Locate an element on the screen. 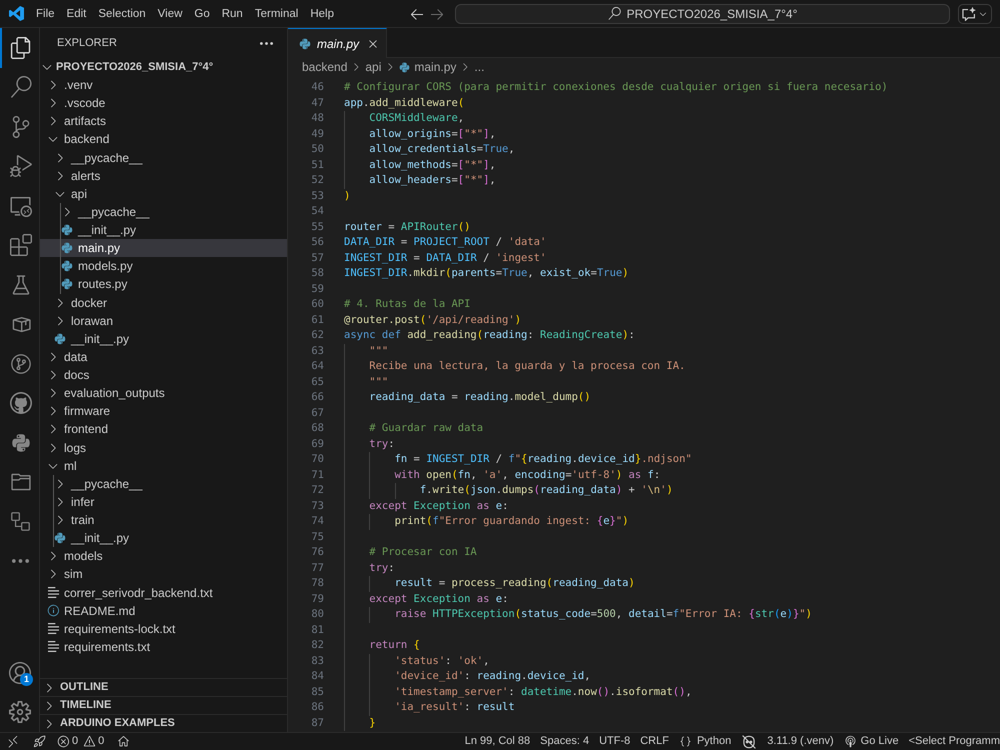  tree-item: .venv is located at coordinates (163, 85).